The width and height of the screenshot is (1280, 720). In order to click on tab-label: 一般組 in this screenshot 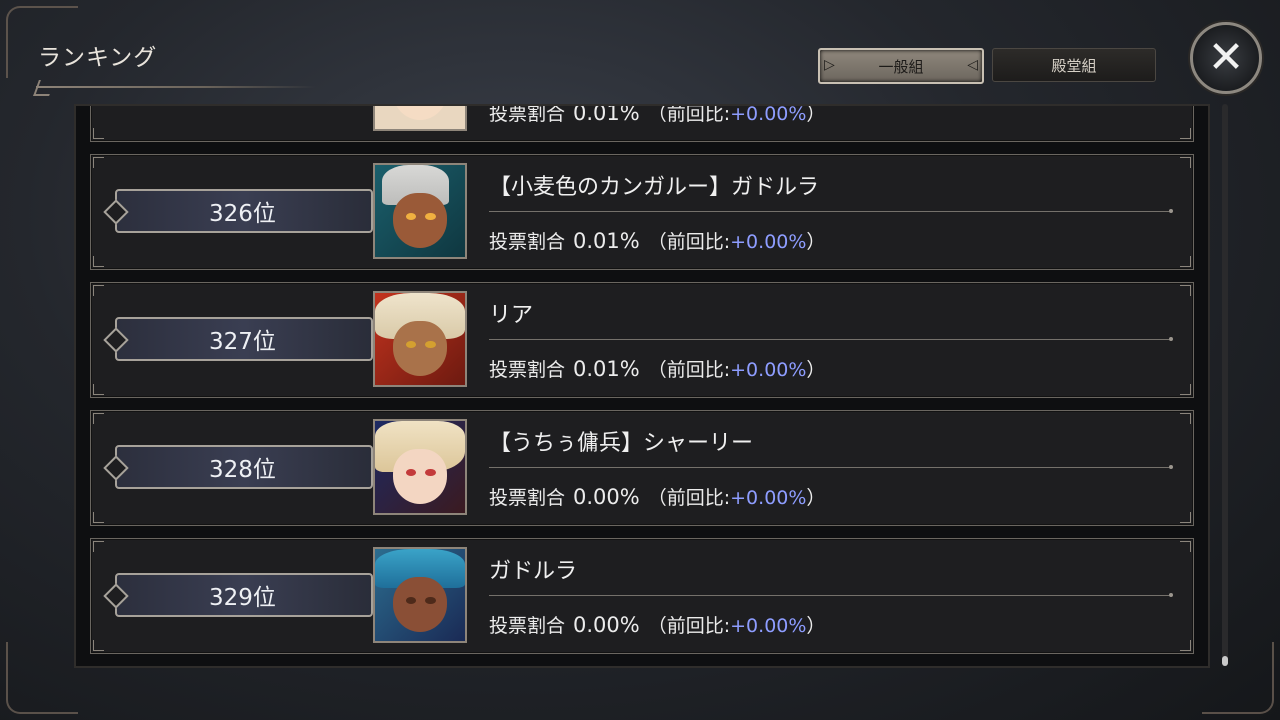, I will do `click(901, 66)`.